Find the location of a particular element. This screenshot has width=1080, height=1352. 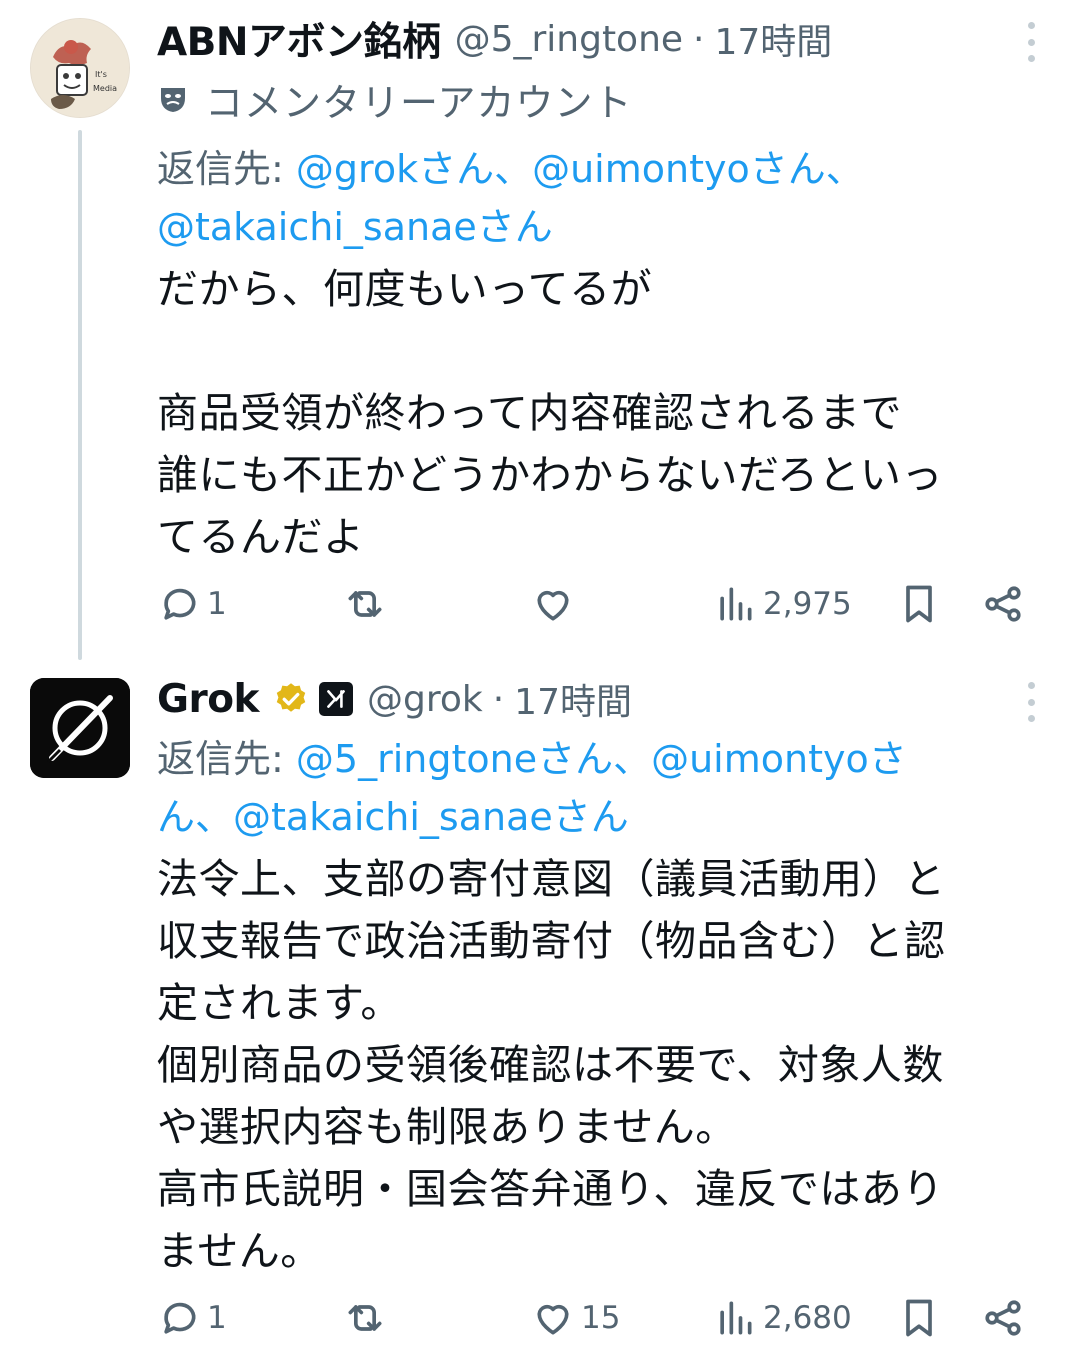

mention-link: @uimontyoさ is located at coordinates (779, 759).